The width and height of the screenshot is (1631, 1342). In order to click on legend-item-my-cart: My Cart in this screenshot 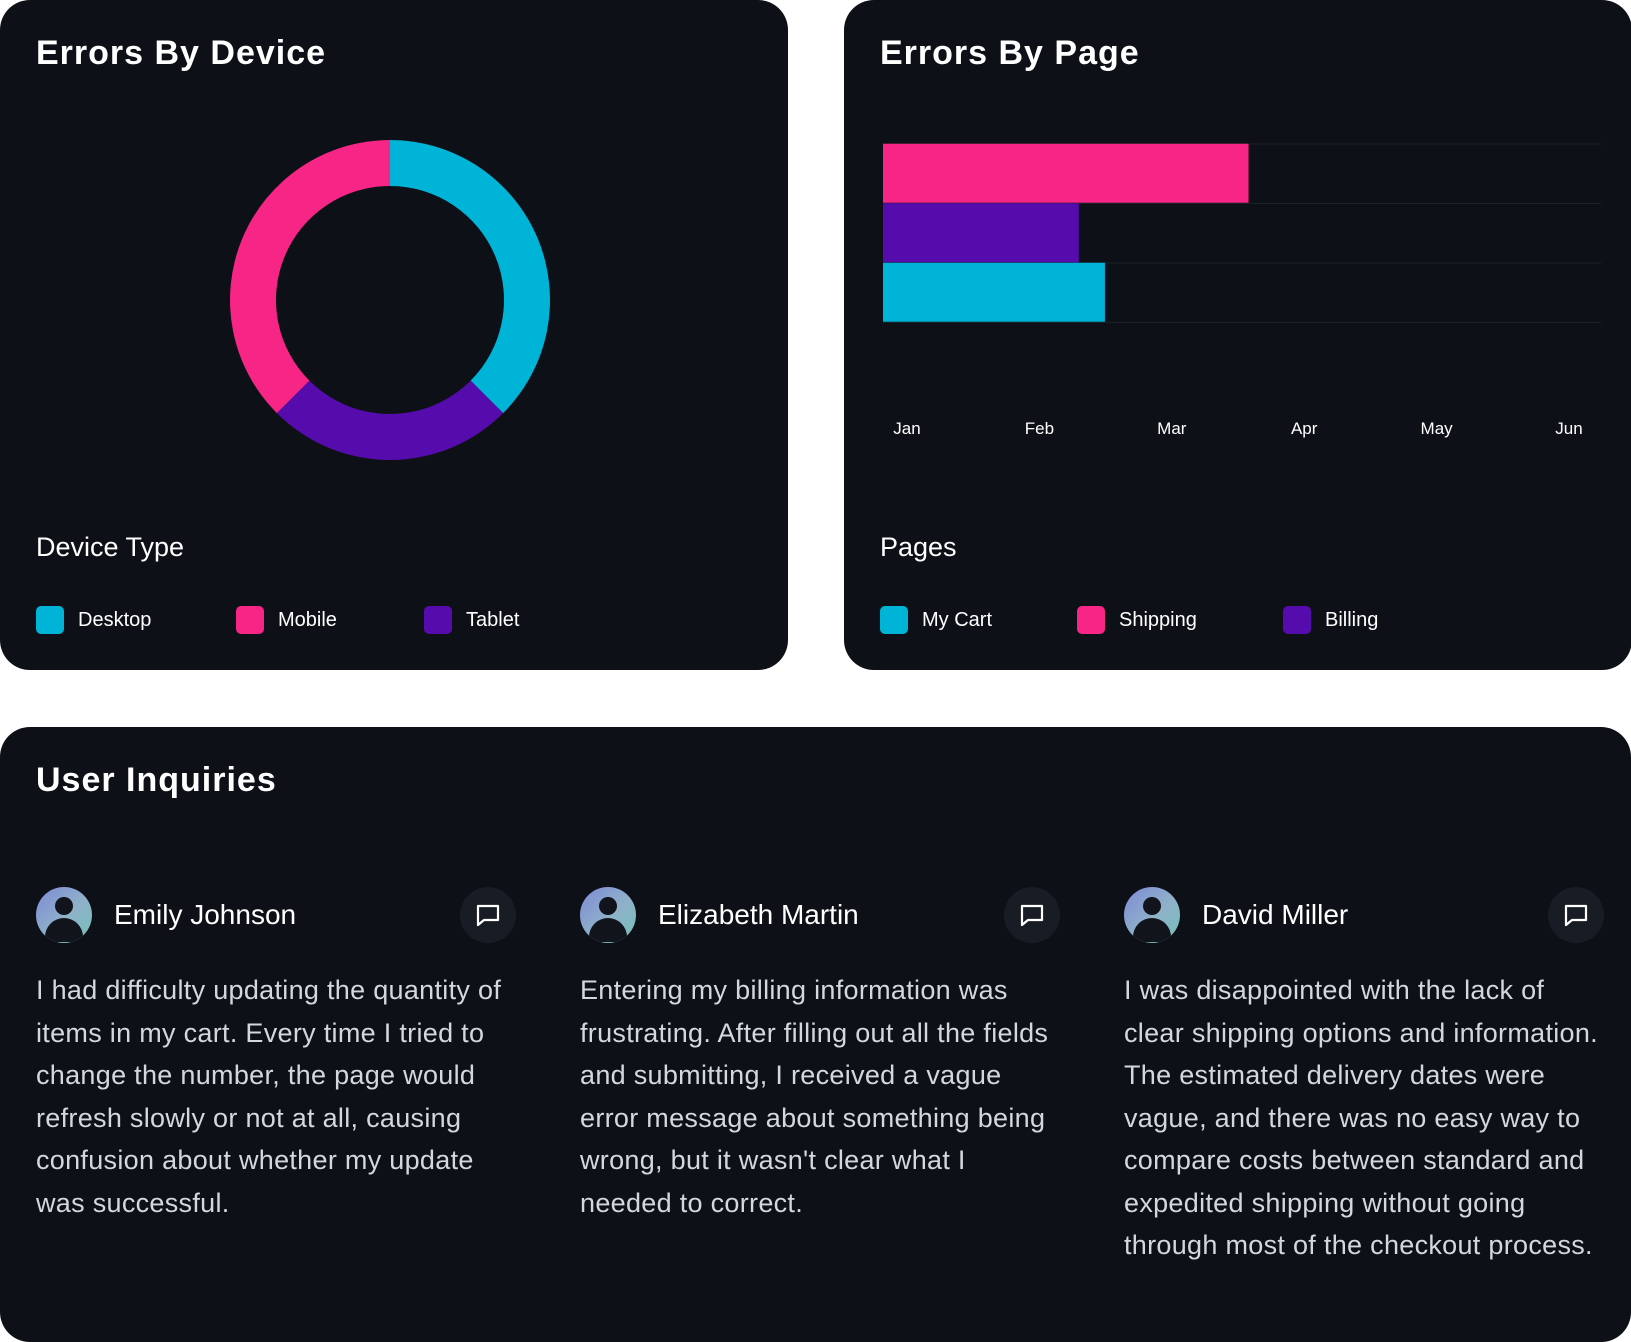, I will do `click(978, 620)`.